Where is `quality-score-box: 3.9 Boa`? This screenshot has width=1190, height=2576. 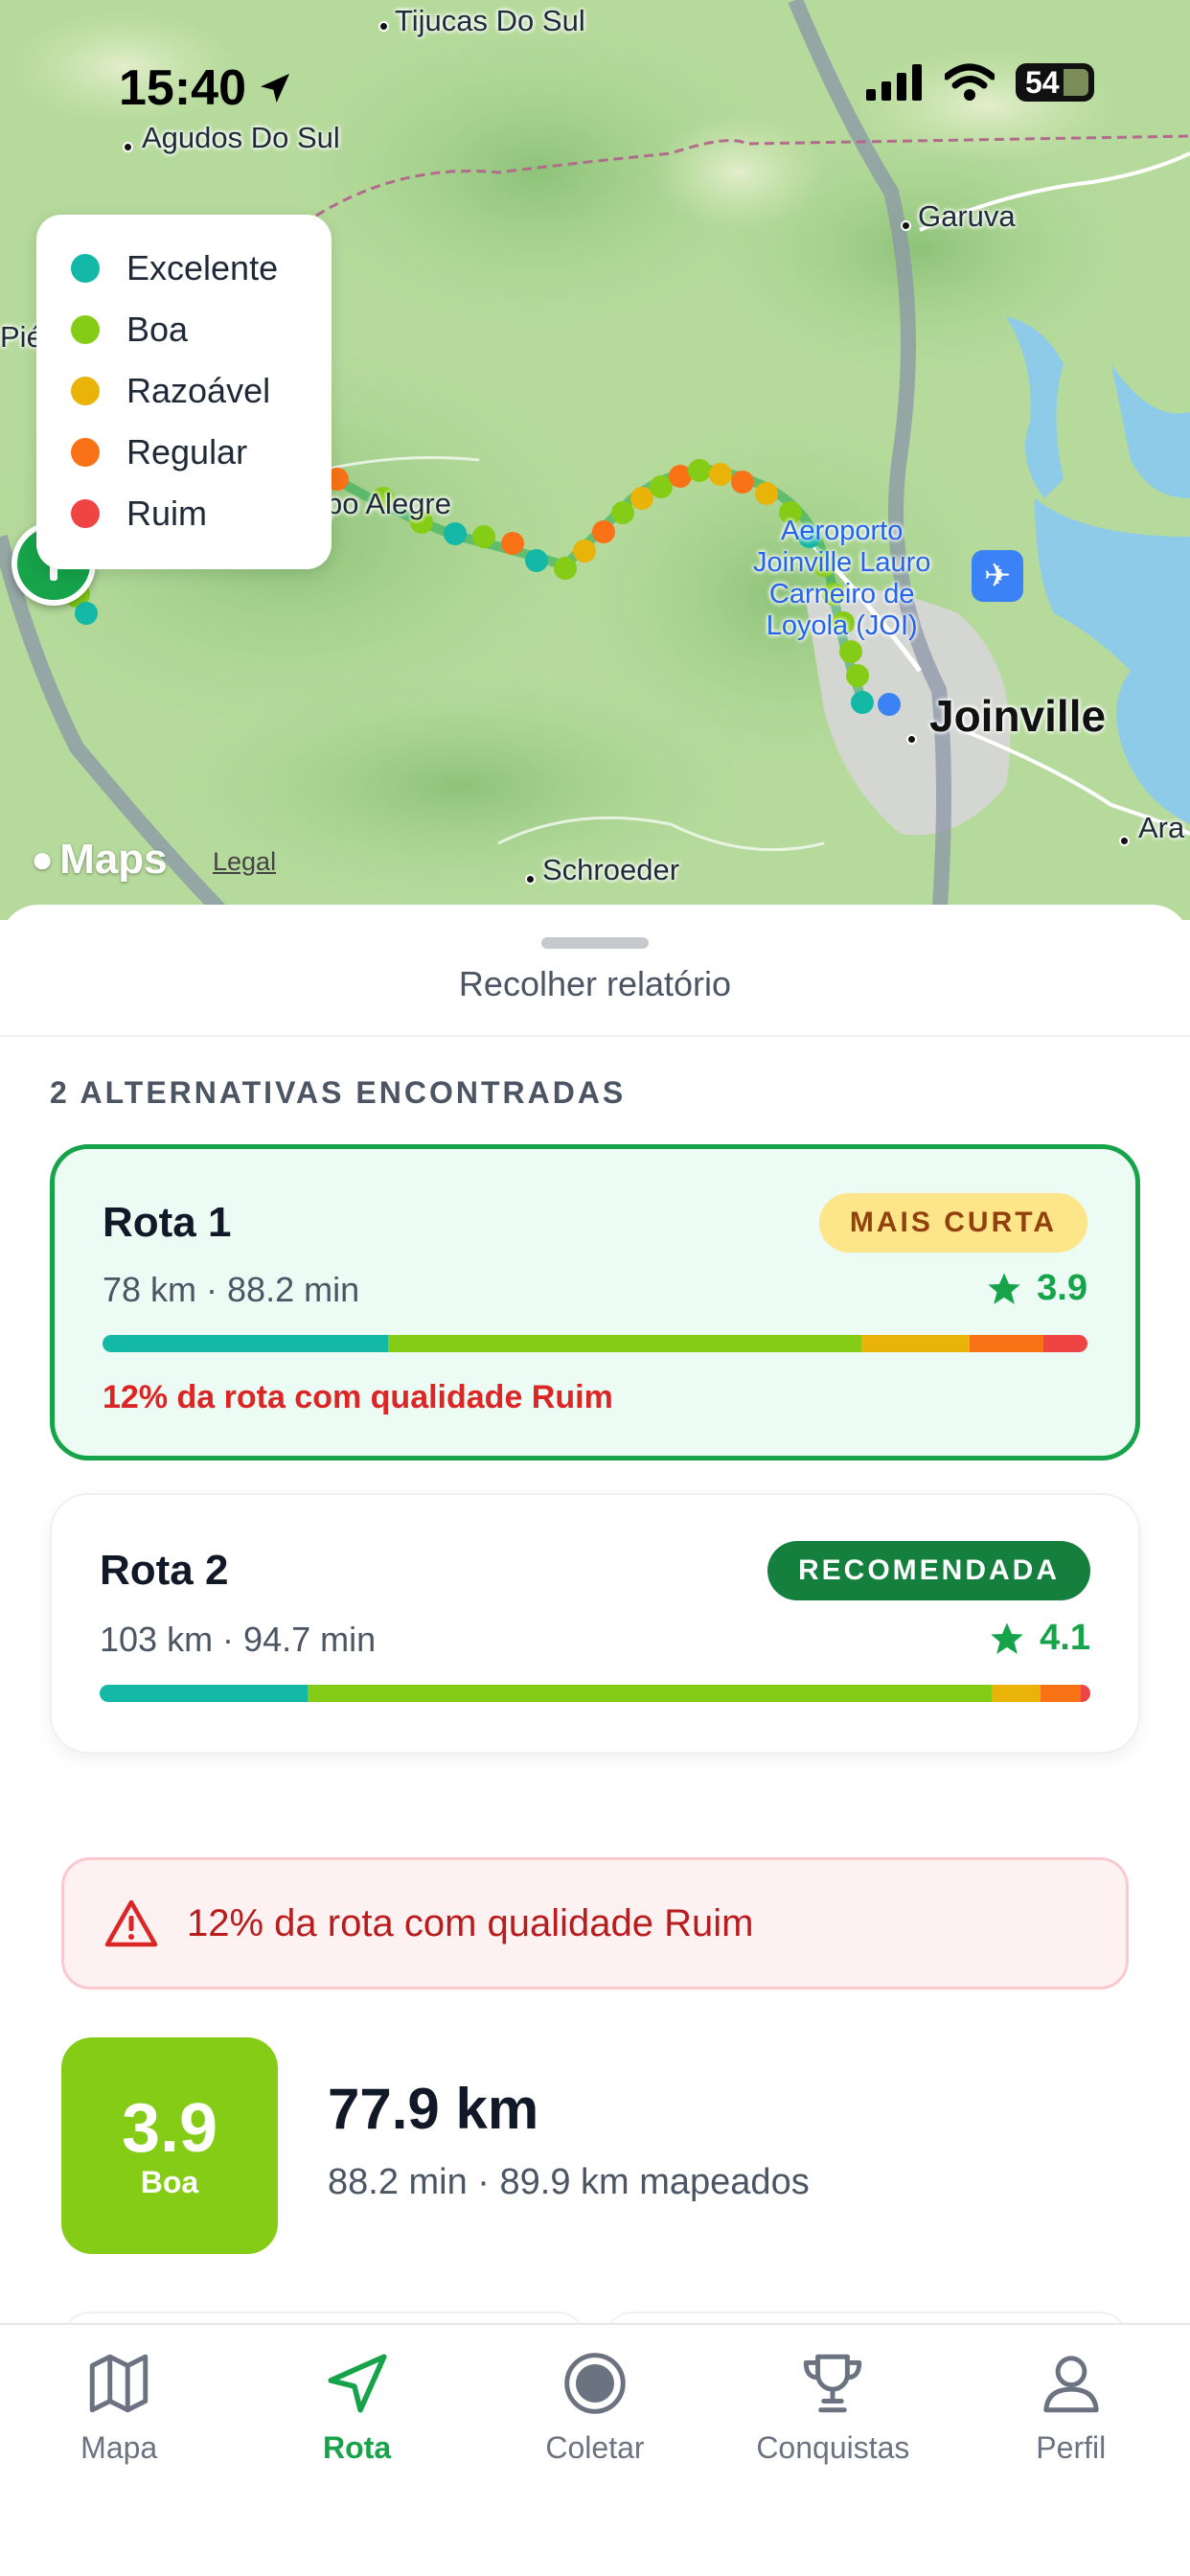
quality-score-box: 3.9 Boa is located at coordinates (170, 2145).